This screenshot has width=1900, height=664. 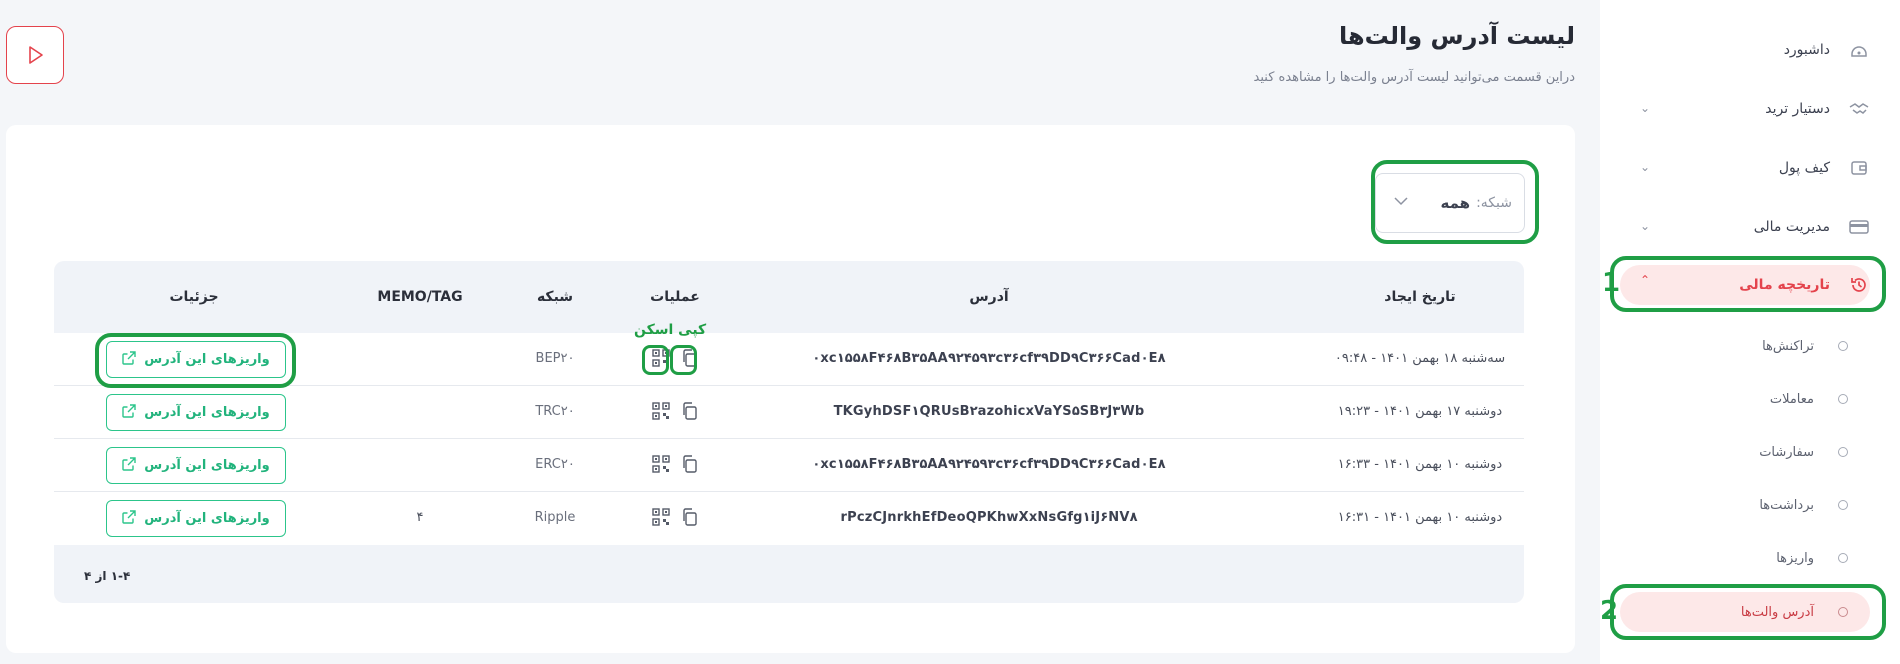 What do you see at coordinates (420, 517) in the screenshot?
I see `memo-value: ۴` at bounding box center [420, 517].